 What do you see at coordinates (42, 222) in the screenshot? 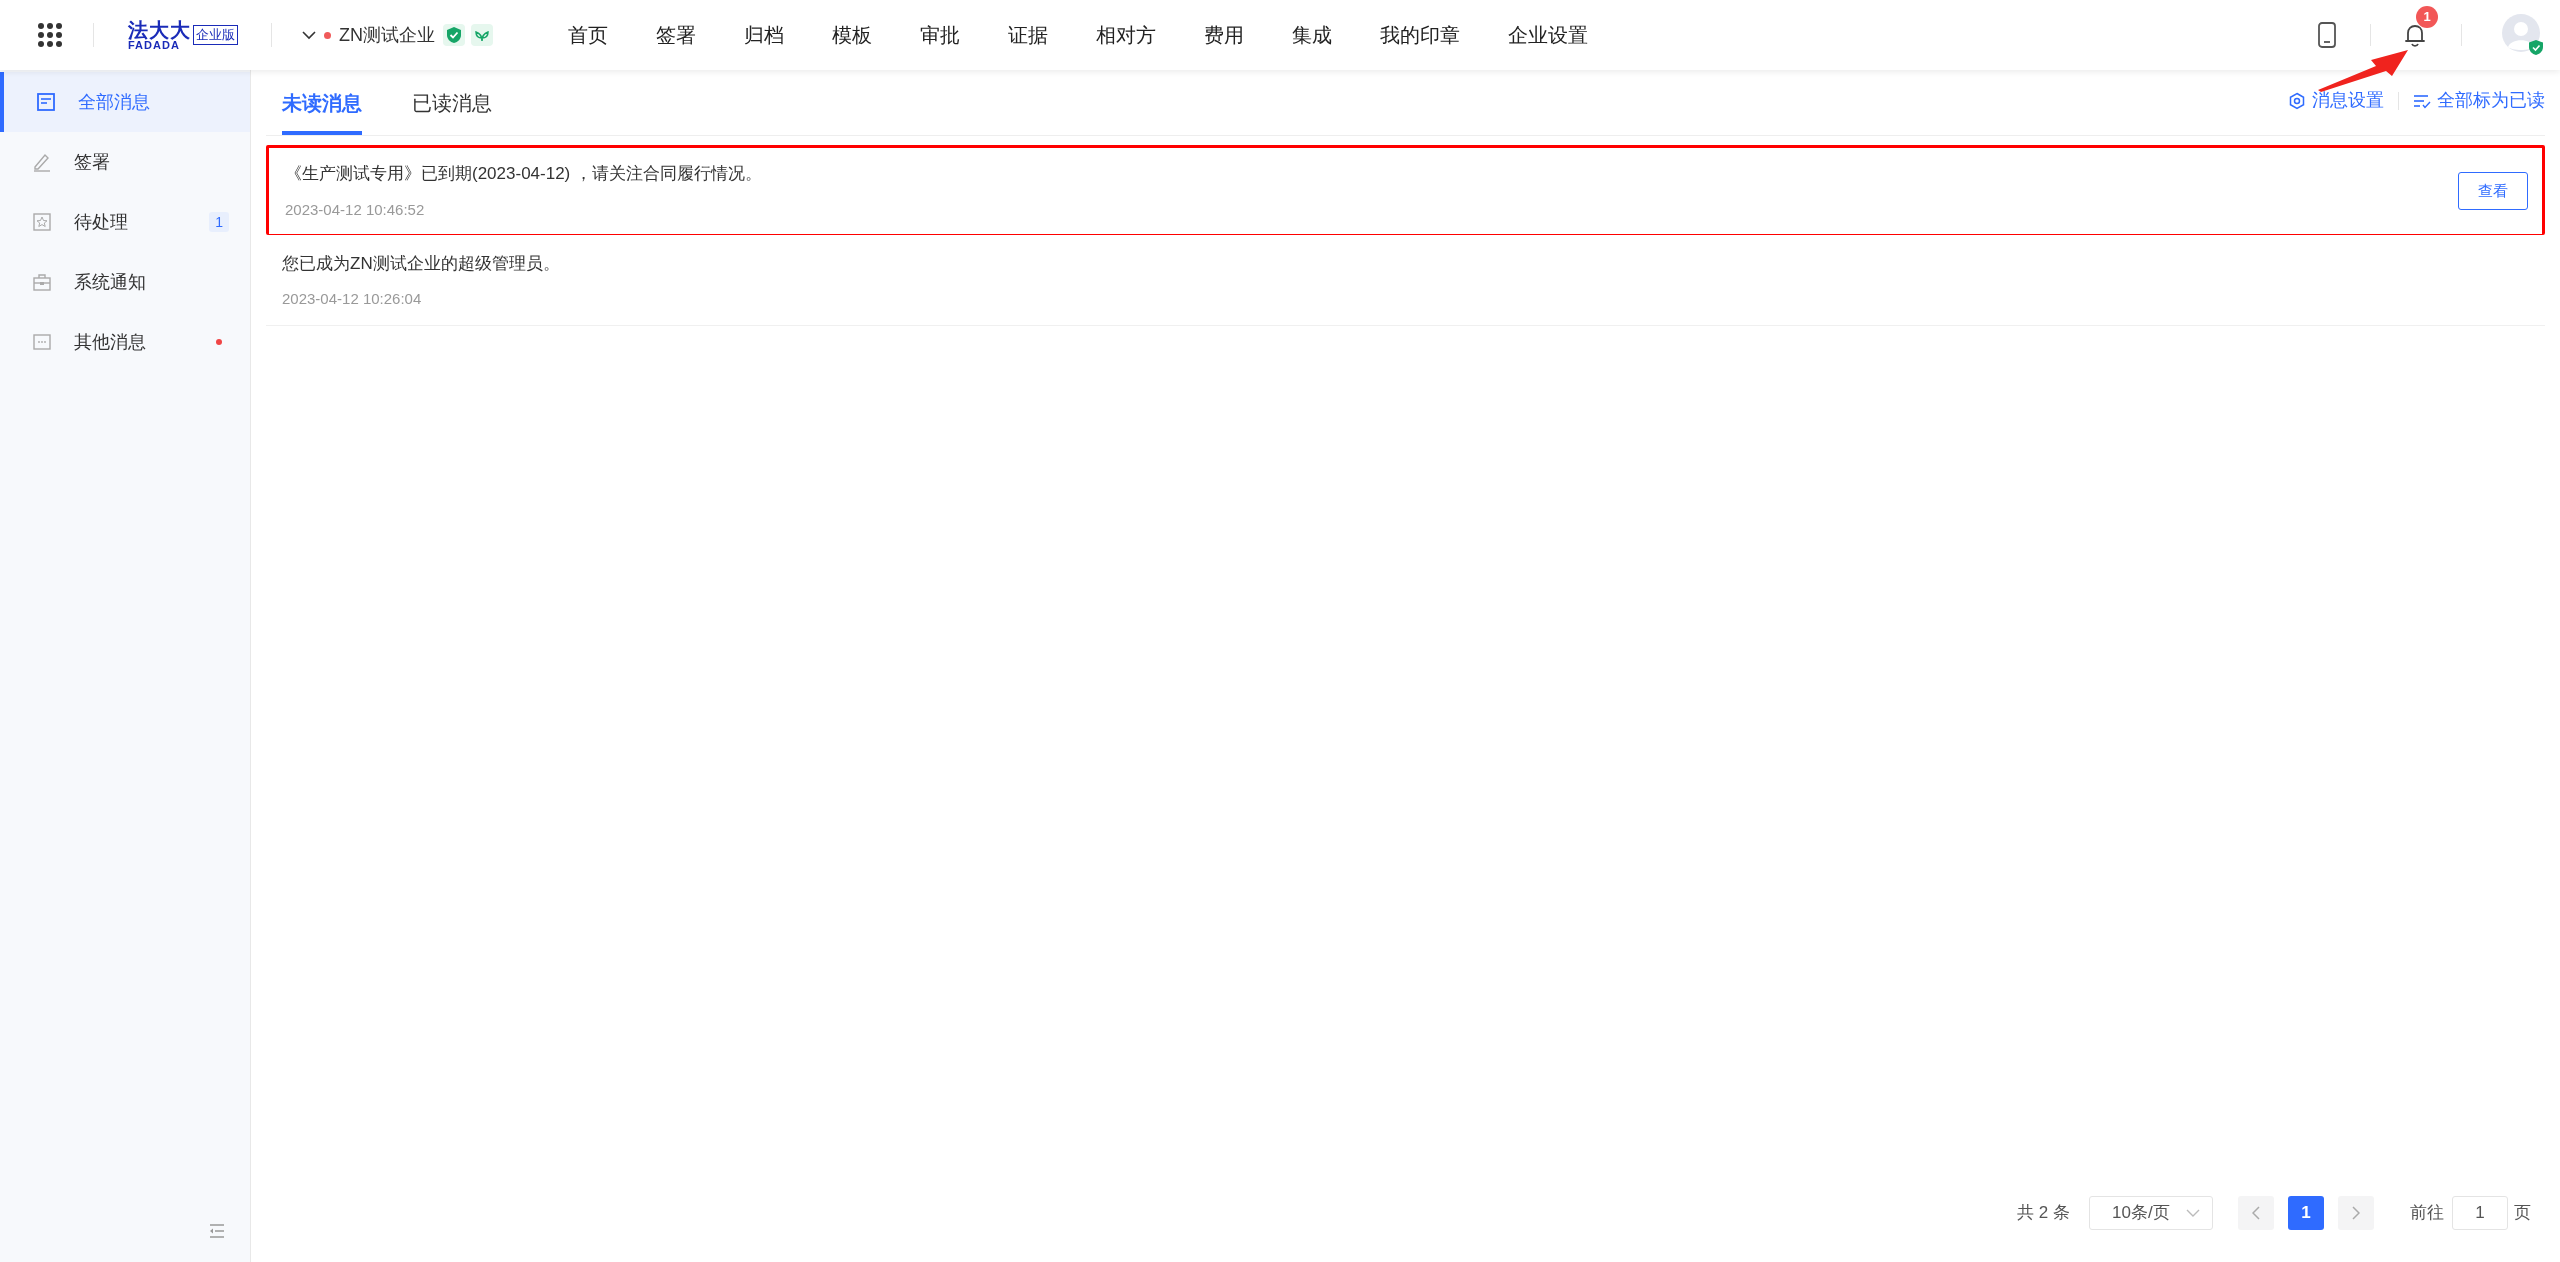
I see `star-frame-icon` at bounding box center [42, 222].